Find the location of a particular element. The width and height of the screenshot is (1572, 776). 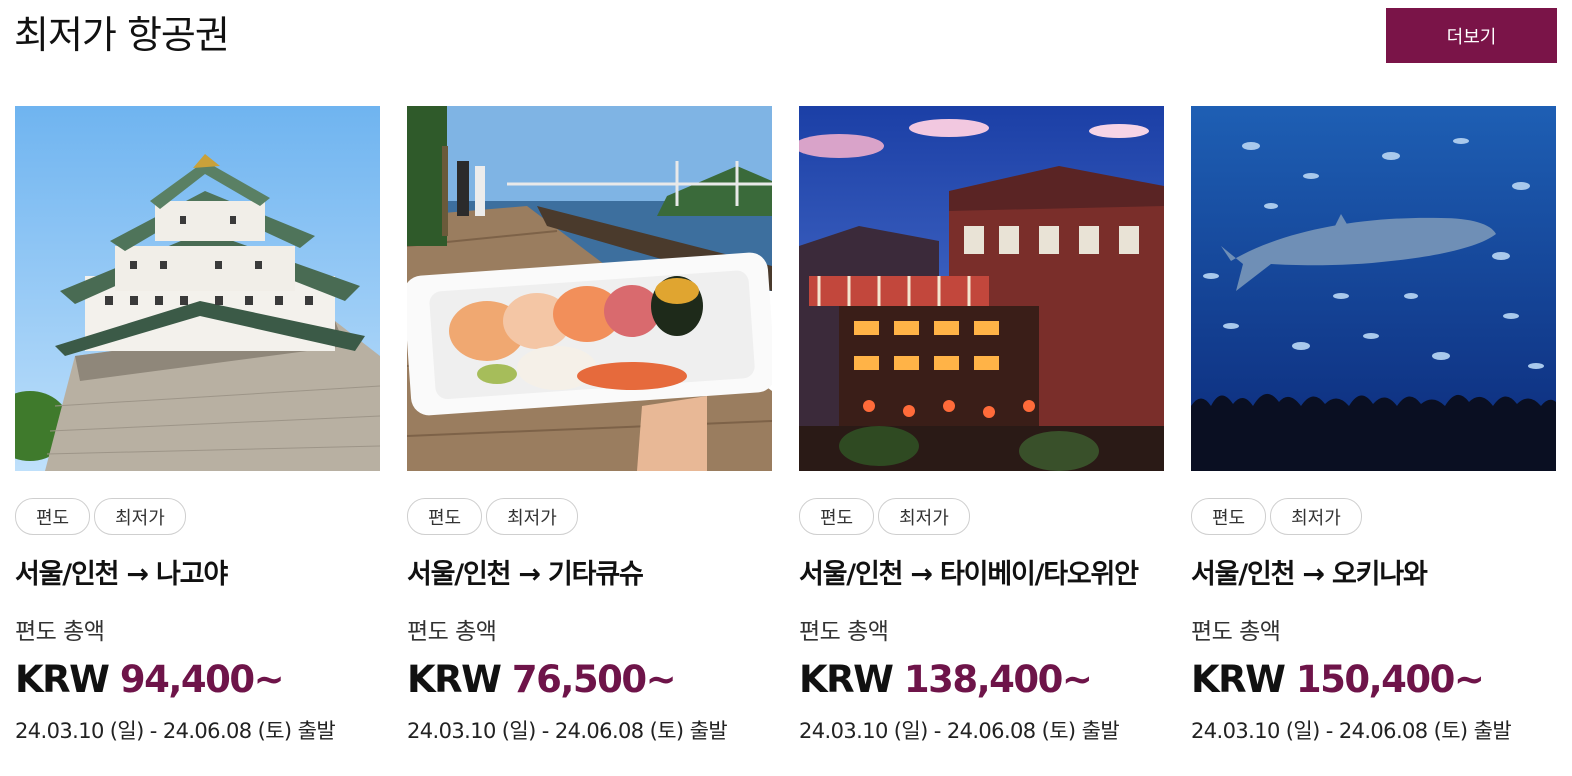

price-amount: 94,400~ is located at coordinates (202, 679).